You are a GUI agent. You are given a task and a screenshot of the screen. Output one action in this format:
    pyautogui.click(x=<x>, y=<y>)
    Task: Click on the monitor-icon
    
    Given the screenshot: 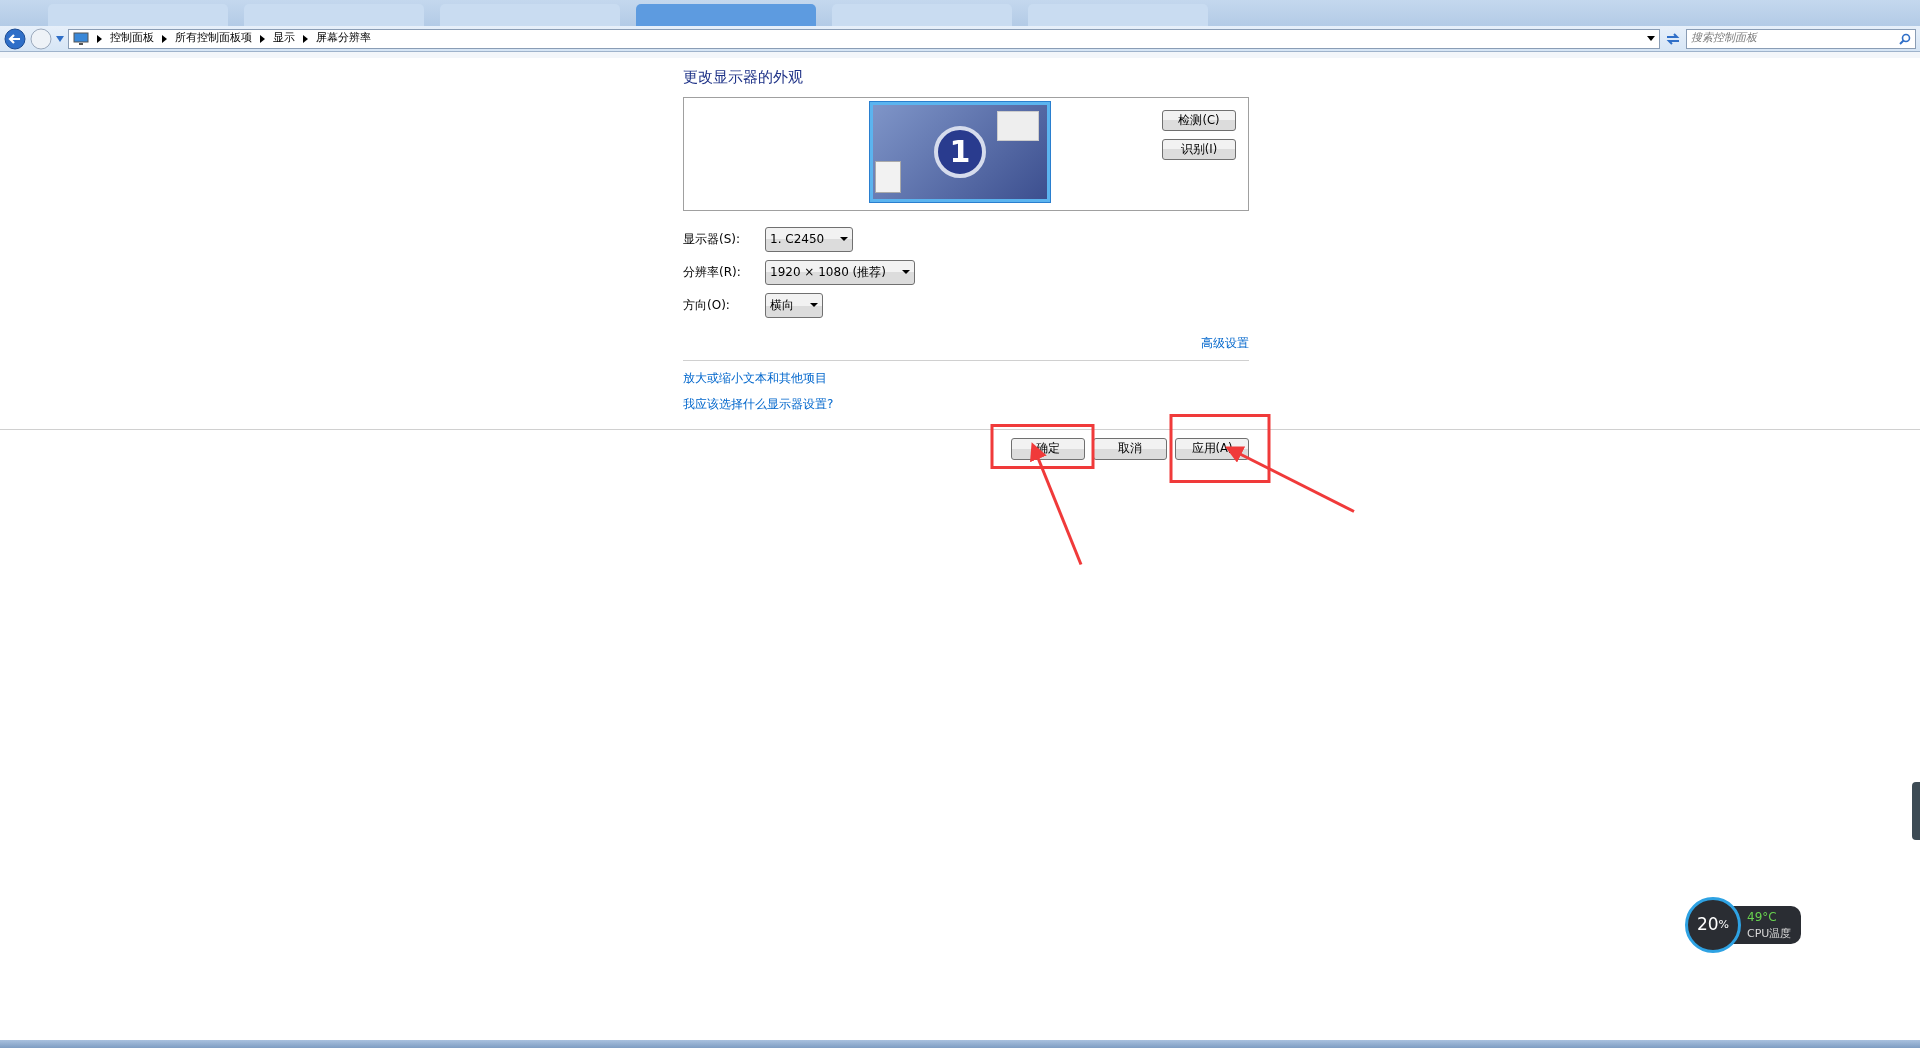 What is the action you would take?
    pyautogui.click(x=81, y=38)
    